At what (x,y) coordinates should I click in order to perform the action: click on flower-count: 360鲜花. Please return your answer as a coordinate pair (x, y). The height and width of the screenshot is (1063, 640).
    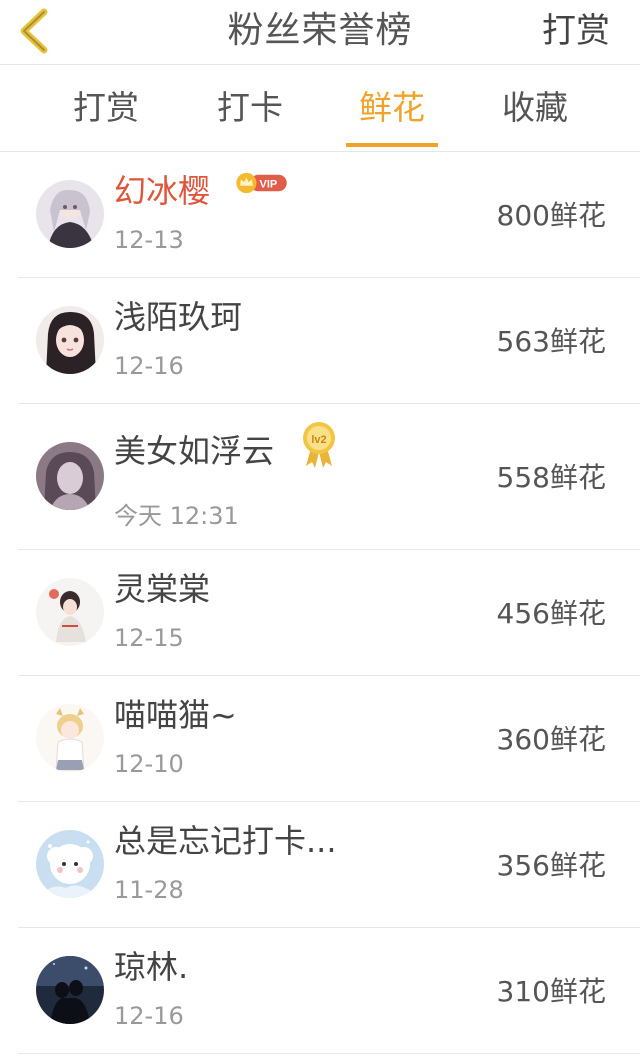
    Looking at the image, I should click on (551, 739).